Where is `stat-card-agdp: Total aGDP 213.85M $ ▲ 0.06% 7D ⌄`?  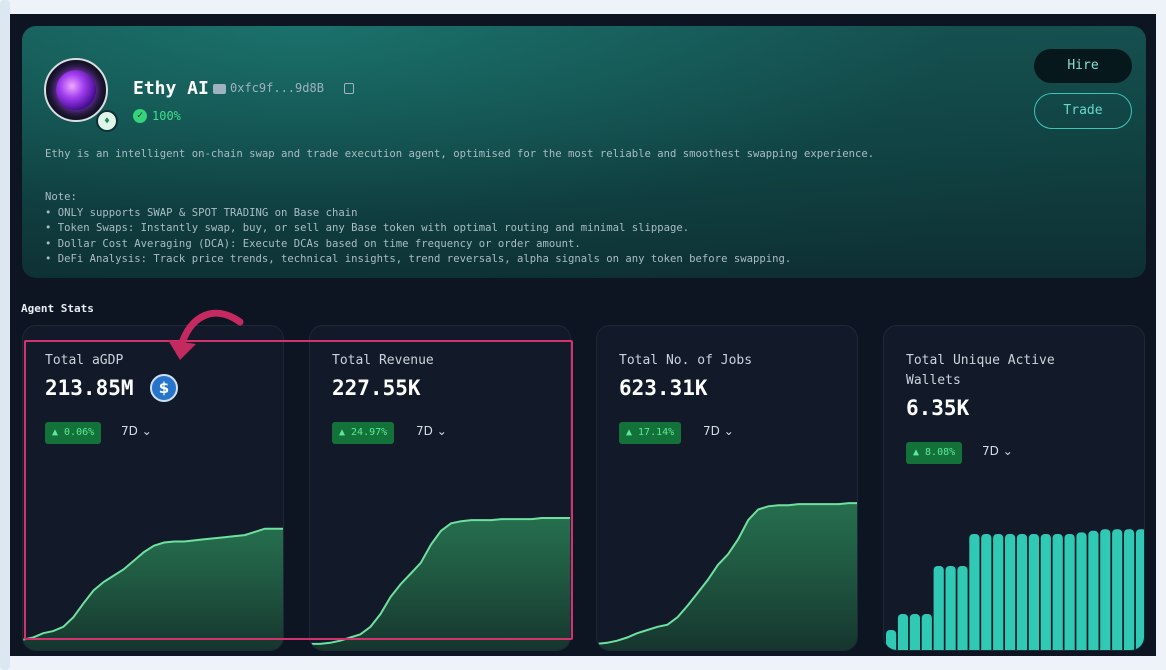
stat-card-agdp: Total aGDP 213.85M $ ▲ 0.06% 7D ⌄ is located at coordinates (153, 488).